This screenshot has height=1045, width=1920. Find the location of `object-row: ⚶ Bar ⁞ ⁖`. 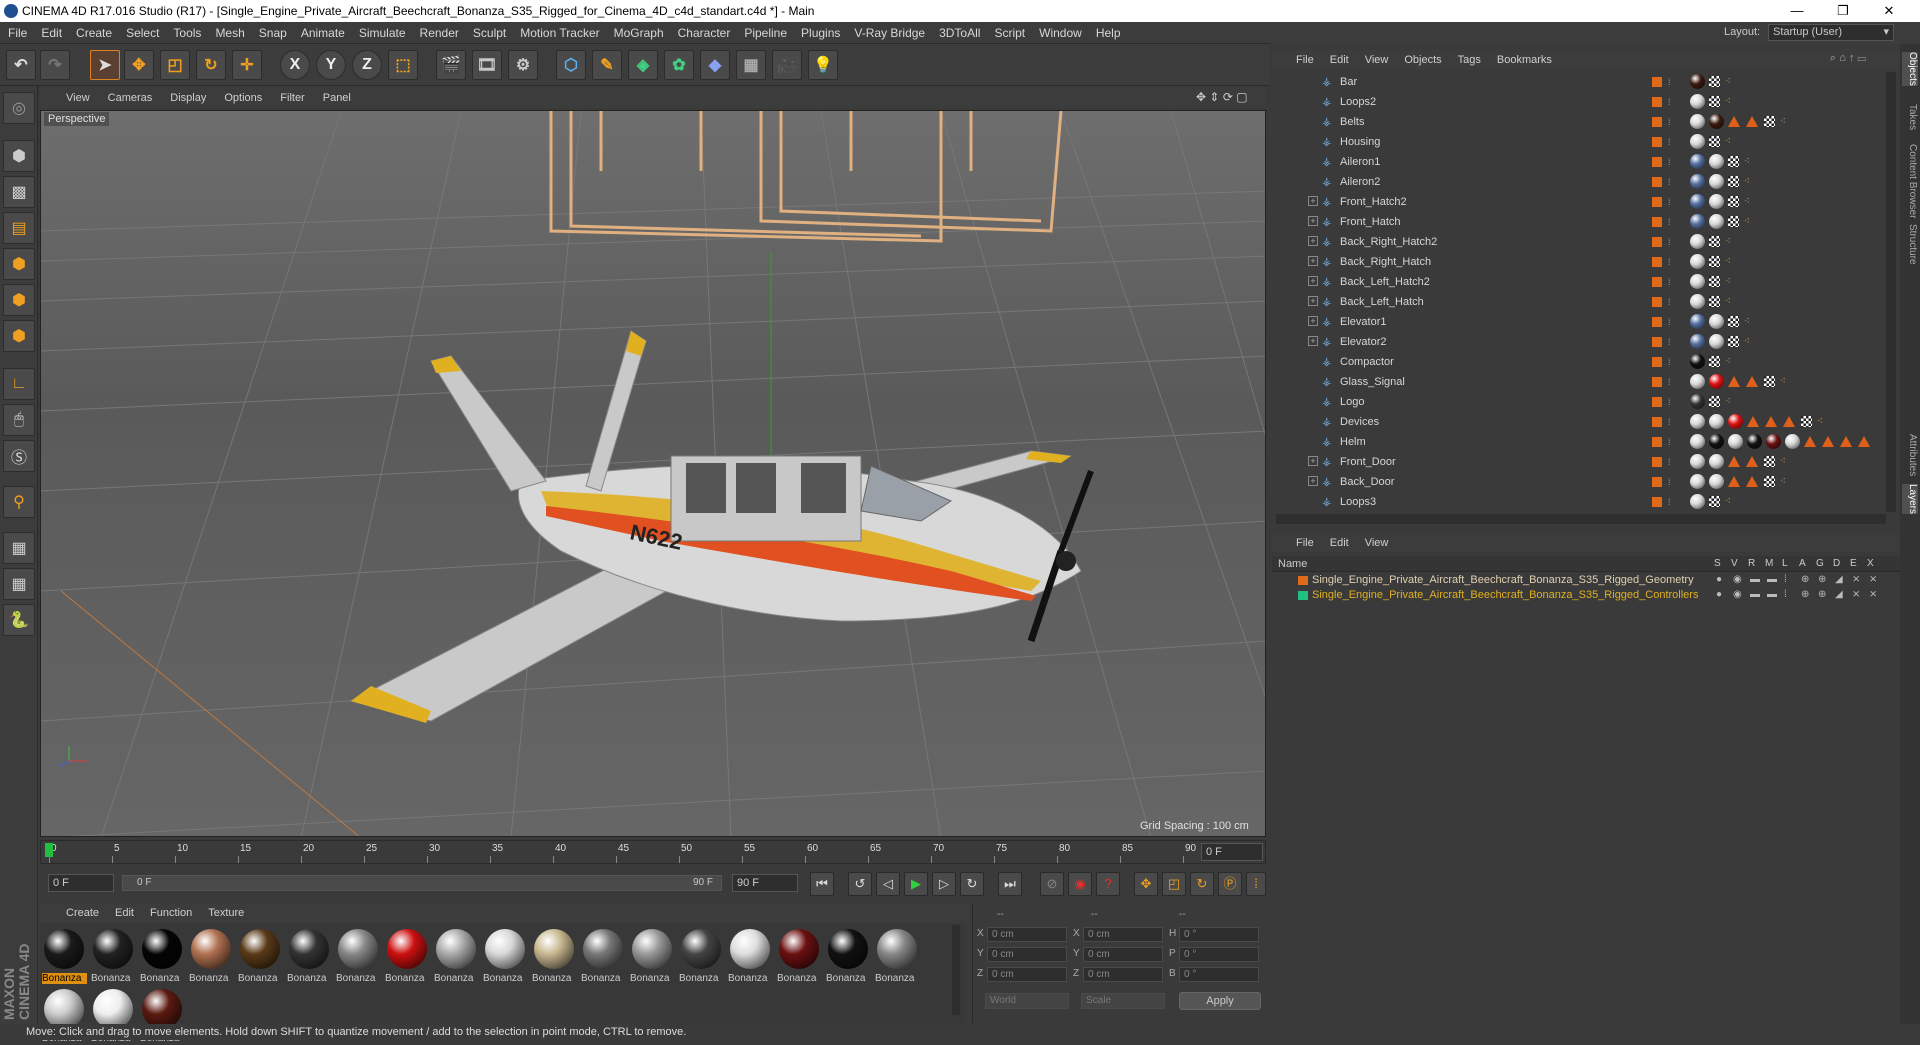

object-row: ⚶ Bar ⁞ ⁖ is located at coordinates (1582, 82).